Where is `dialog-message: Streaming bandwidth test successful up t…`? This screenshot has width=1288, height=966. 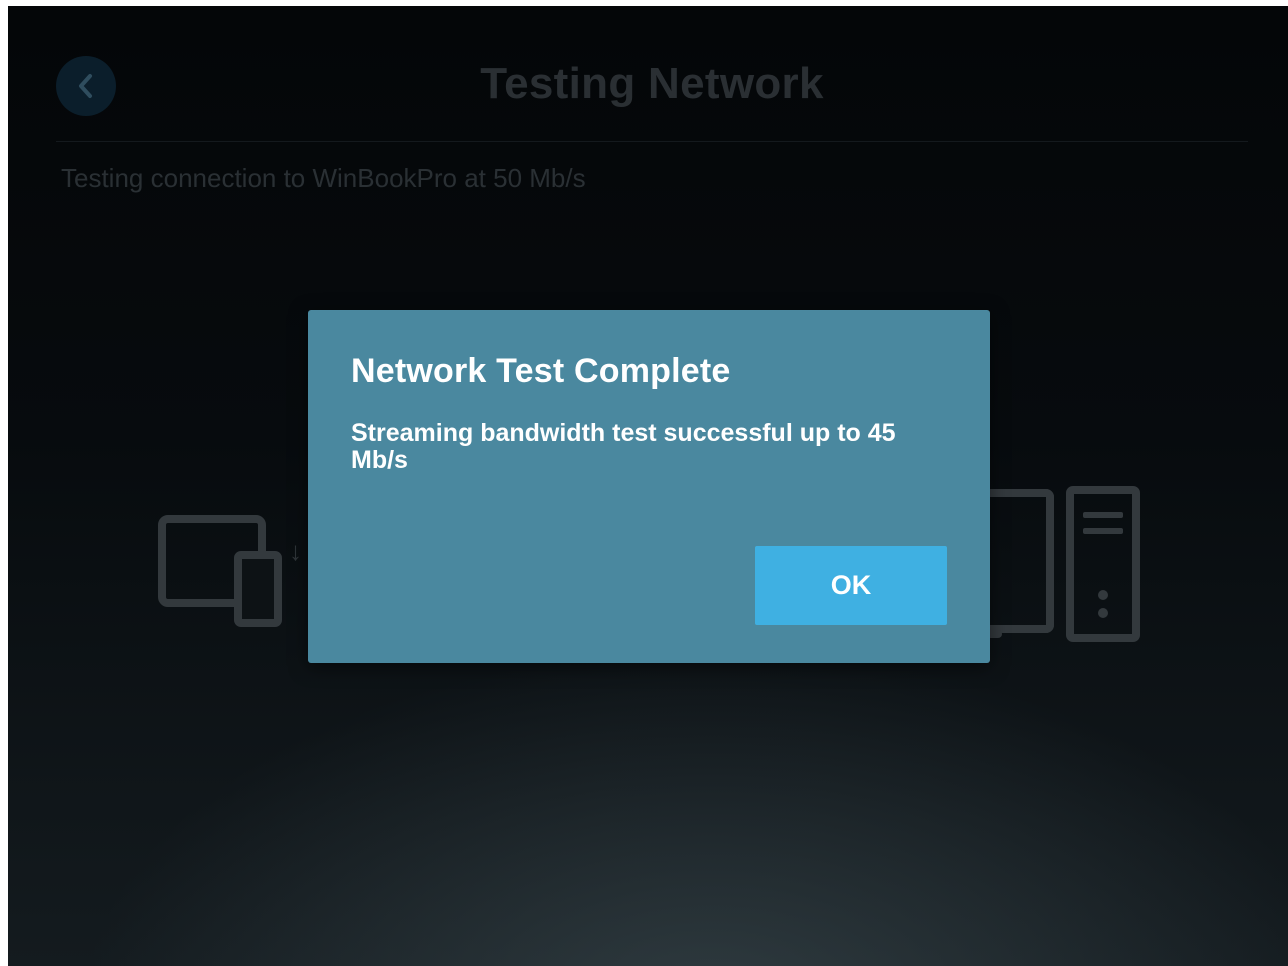 dialog-message: Streaming bandwidth test successful up t… is located at coordinates (623, 446).